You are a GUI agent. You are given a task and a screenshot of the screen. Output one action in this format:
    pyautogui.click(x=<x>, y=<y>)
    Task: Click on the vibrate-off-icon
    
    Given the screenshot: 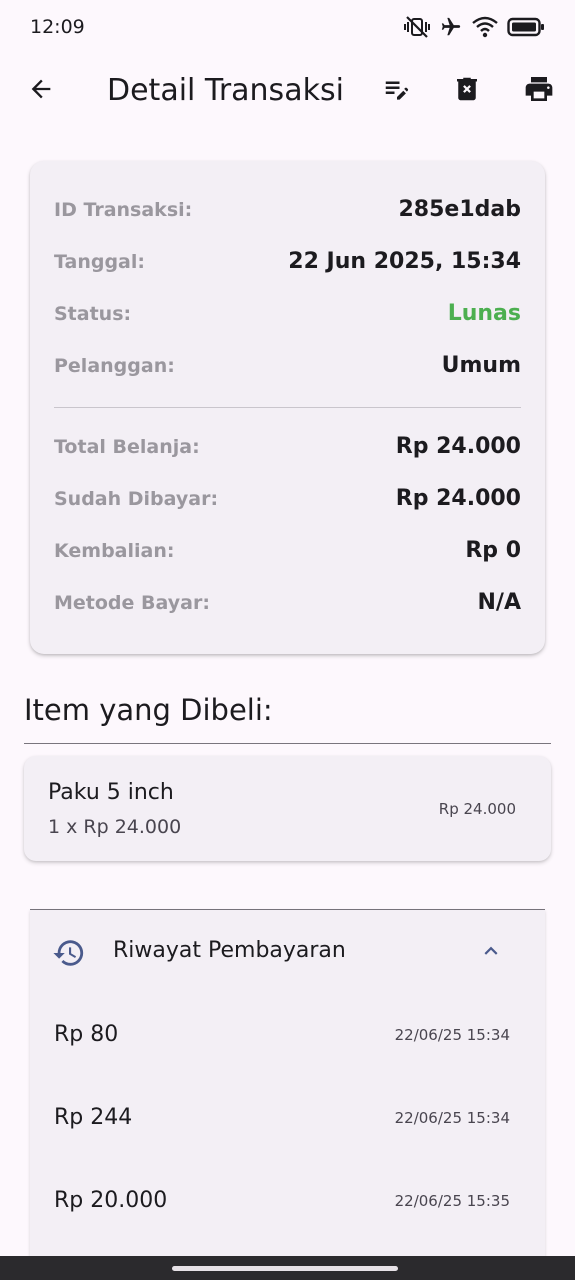 What is the action you would take?
    pyautogui.click(x=417, y=27)
    